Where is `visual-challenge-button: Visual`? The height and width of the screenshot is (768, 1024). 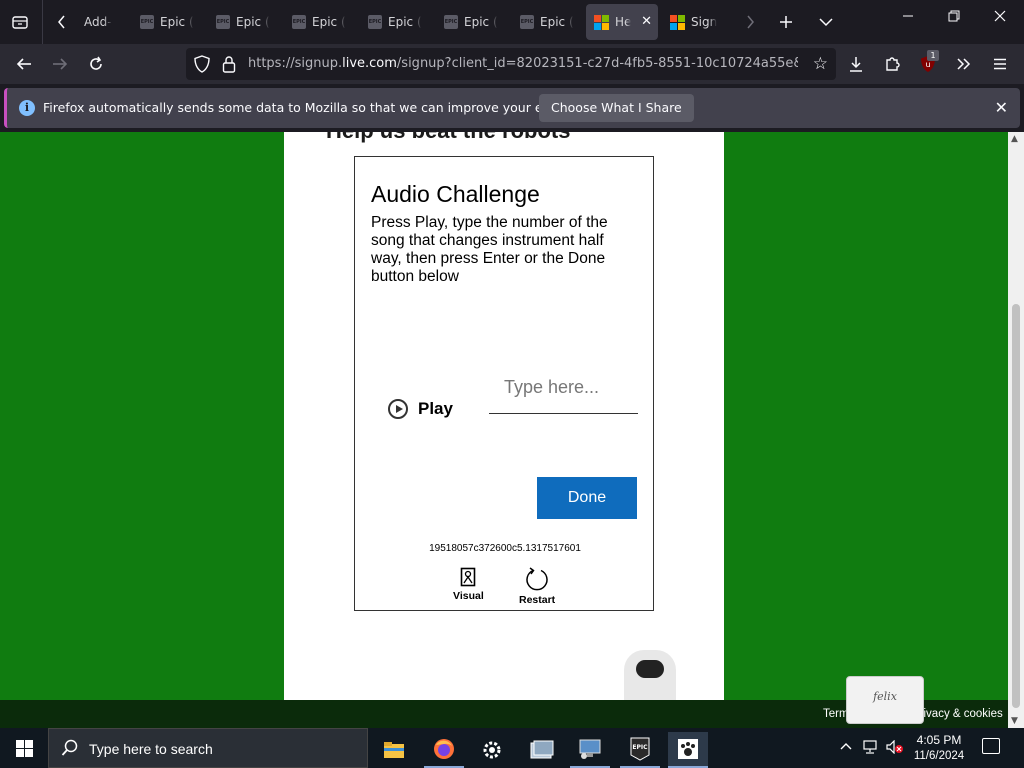
visual-challenge-button: Visual is located at coordinates (468, 584).